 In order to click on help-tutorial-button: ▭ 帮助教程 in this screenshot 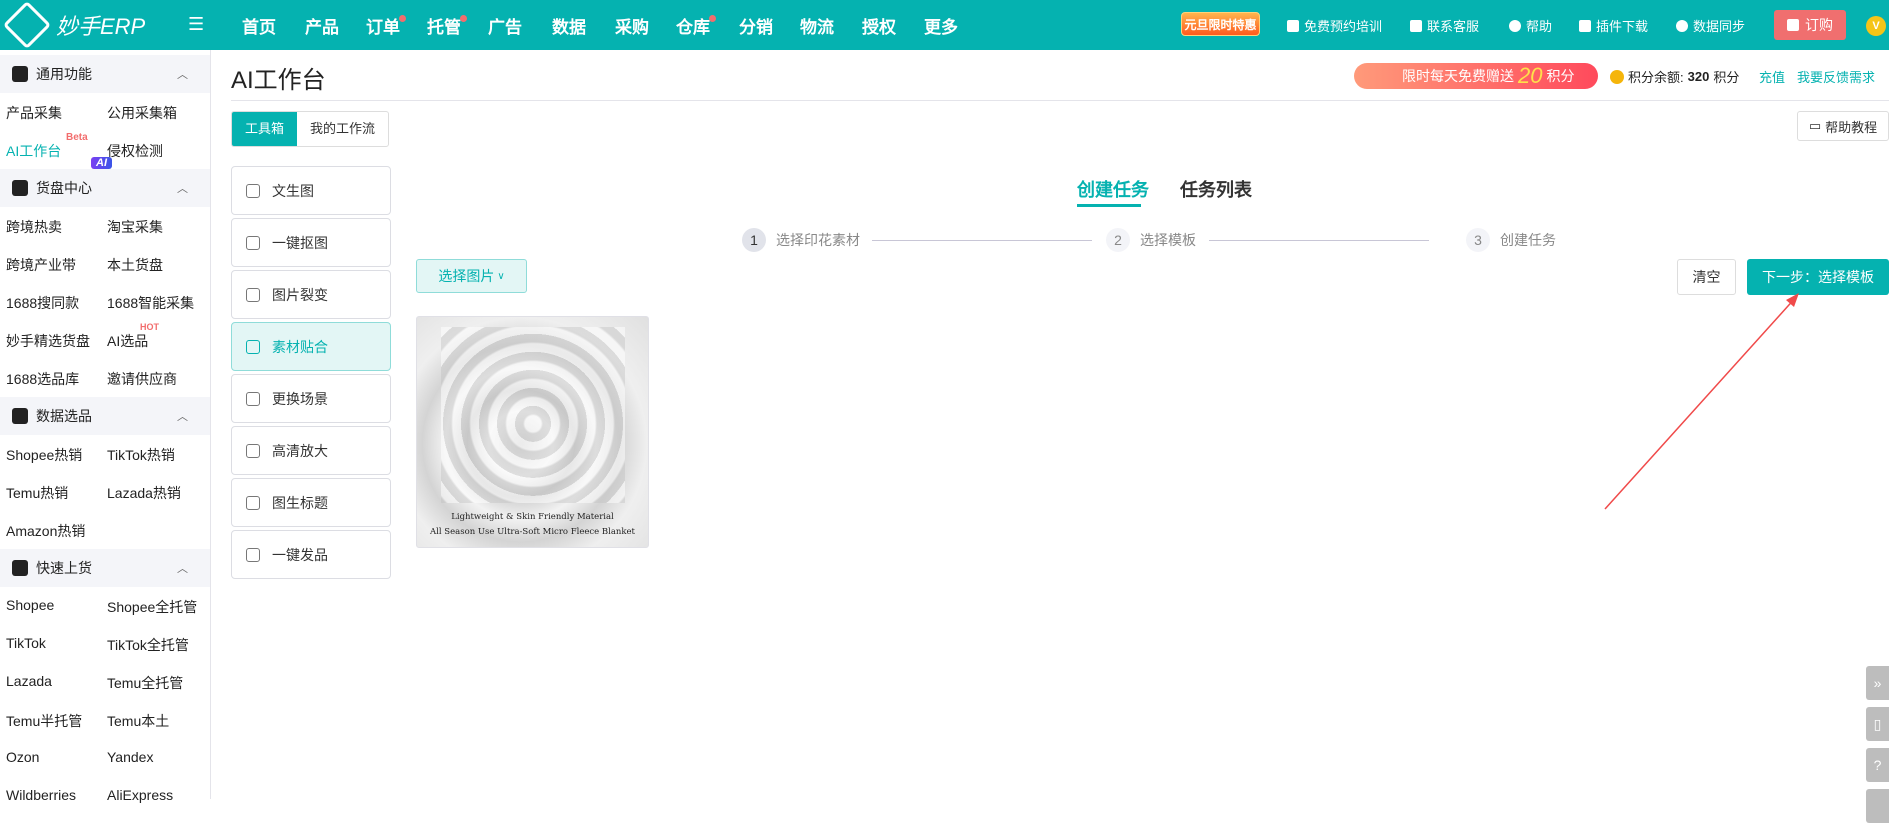, I will do `click(1843, 126)`.